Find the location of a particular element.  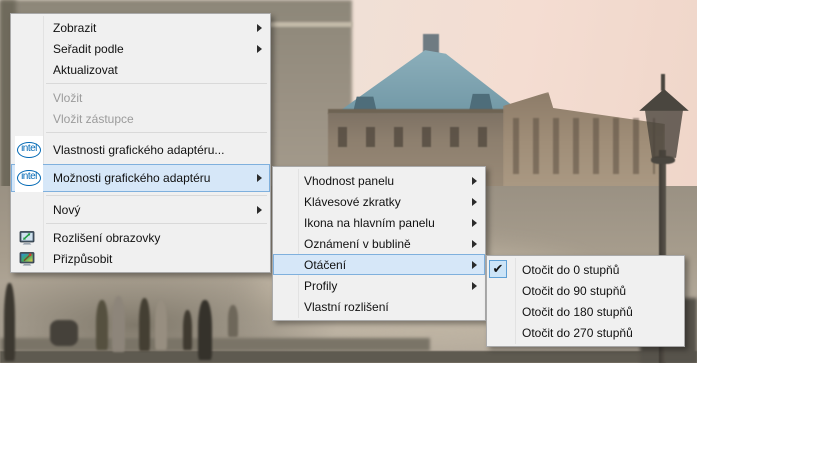

menu-item-label: Nový is located at coordinates (67, 209).